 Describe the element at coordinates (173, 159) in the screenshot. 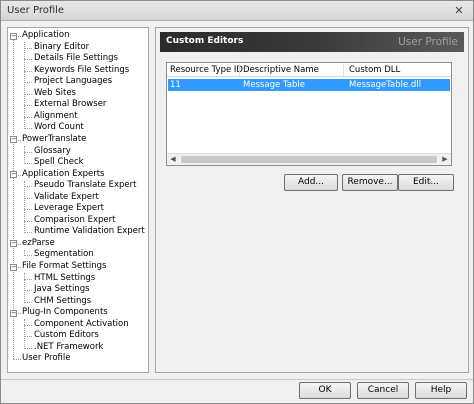

I see `scroll-left-icon: ◀` at that location.